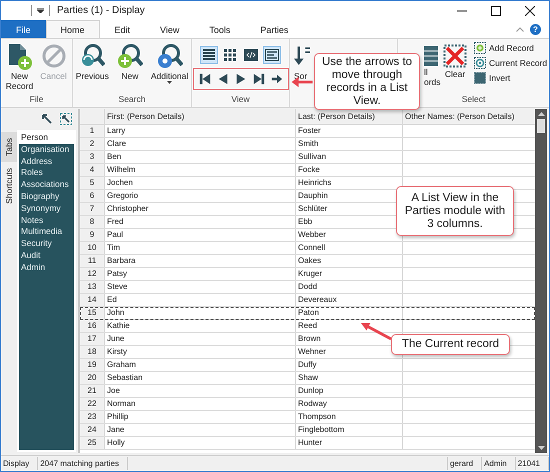 This screenshot has height=472, width=550. I want to click on form-view-button, so click(272, 55).